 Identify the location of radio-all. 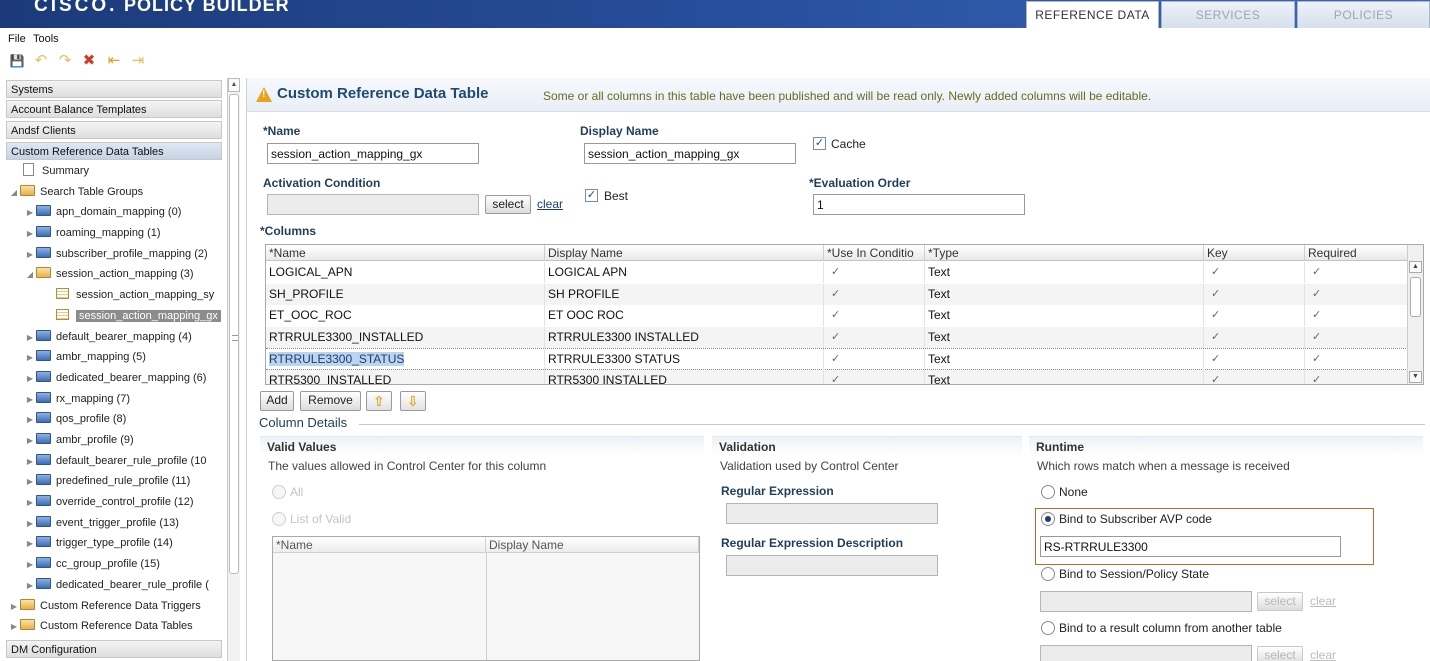
(279, 492).